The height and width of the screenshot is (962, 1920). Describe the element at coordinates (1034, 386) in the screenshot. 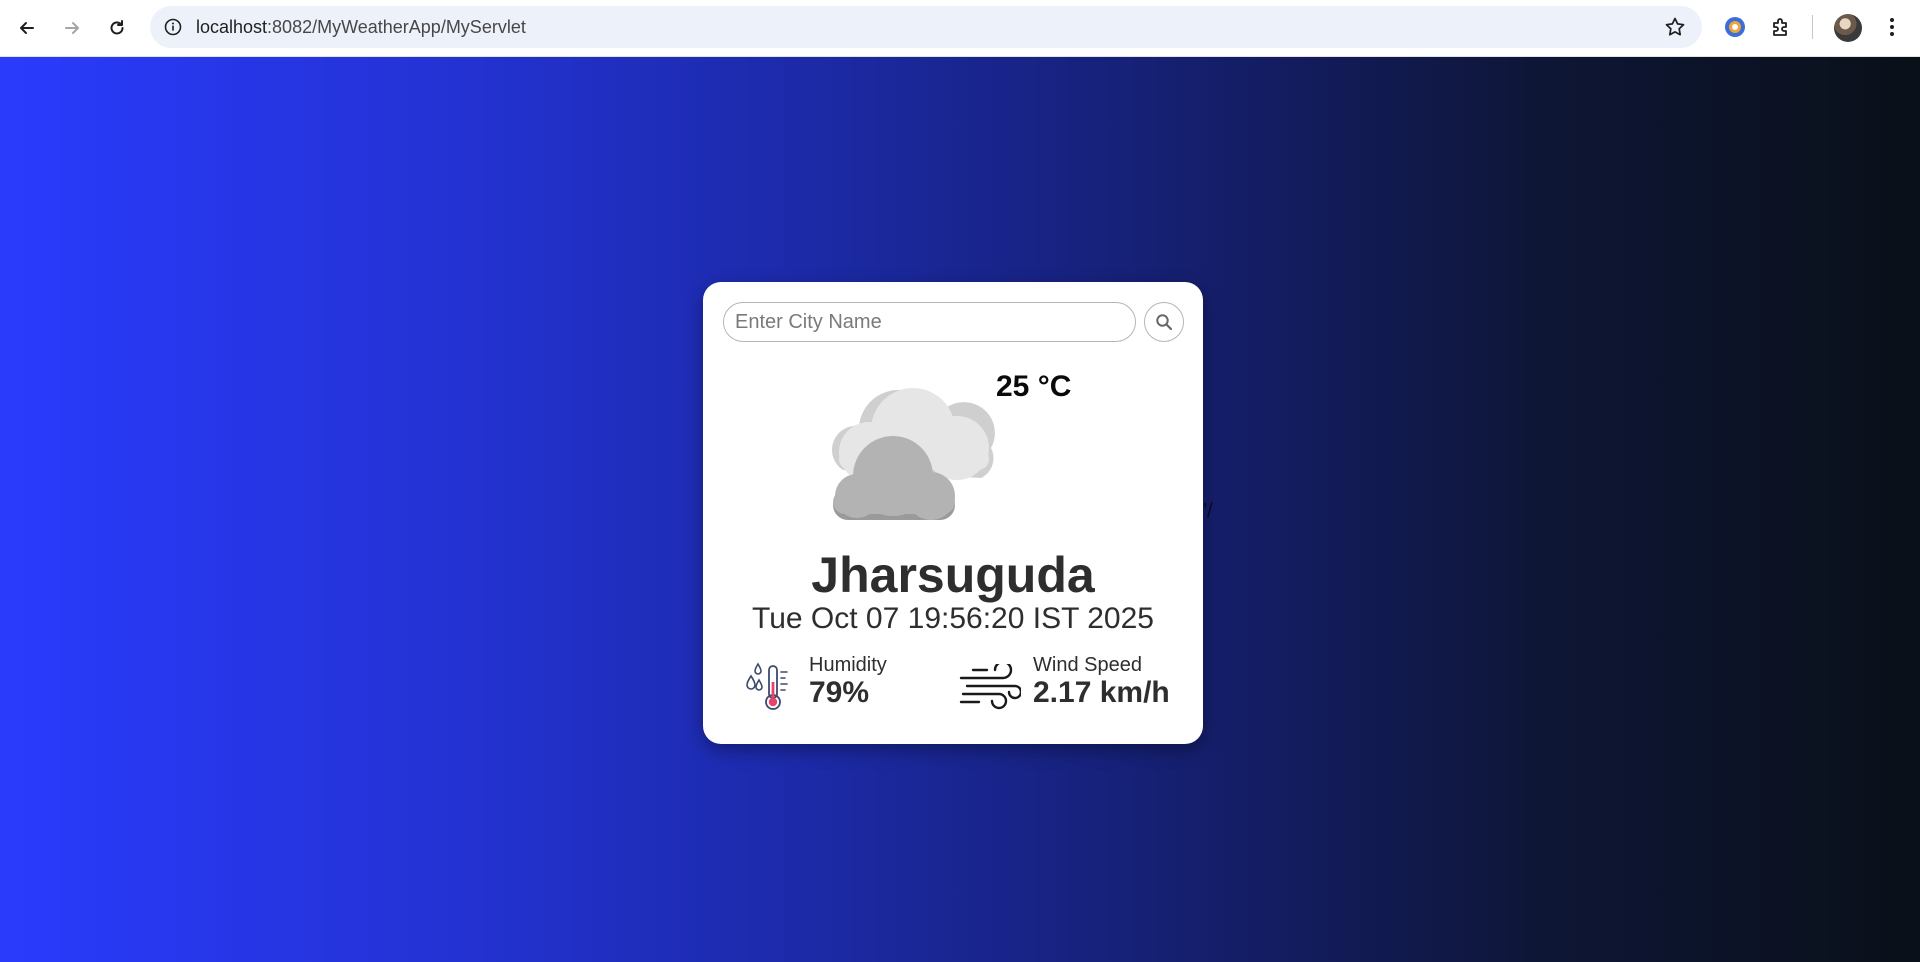

I see `temperature-value: 25 °C` at that location.